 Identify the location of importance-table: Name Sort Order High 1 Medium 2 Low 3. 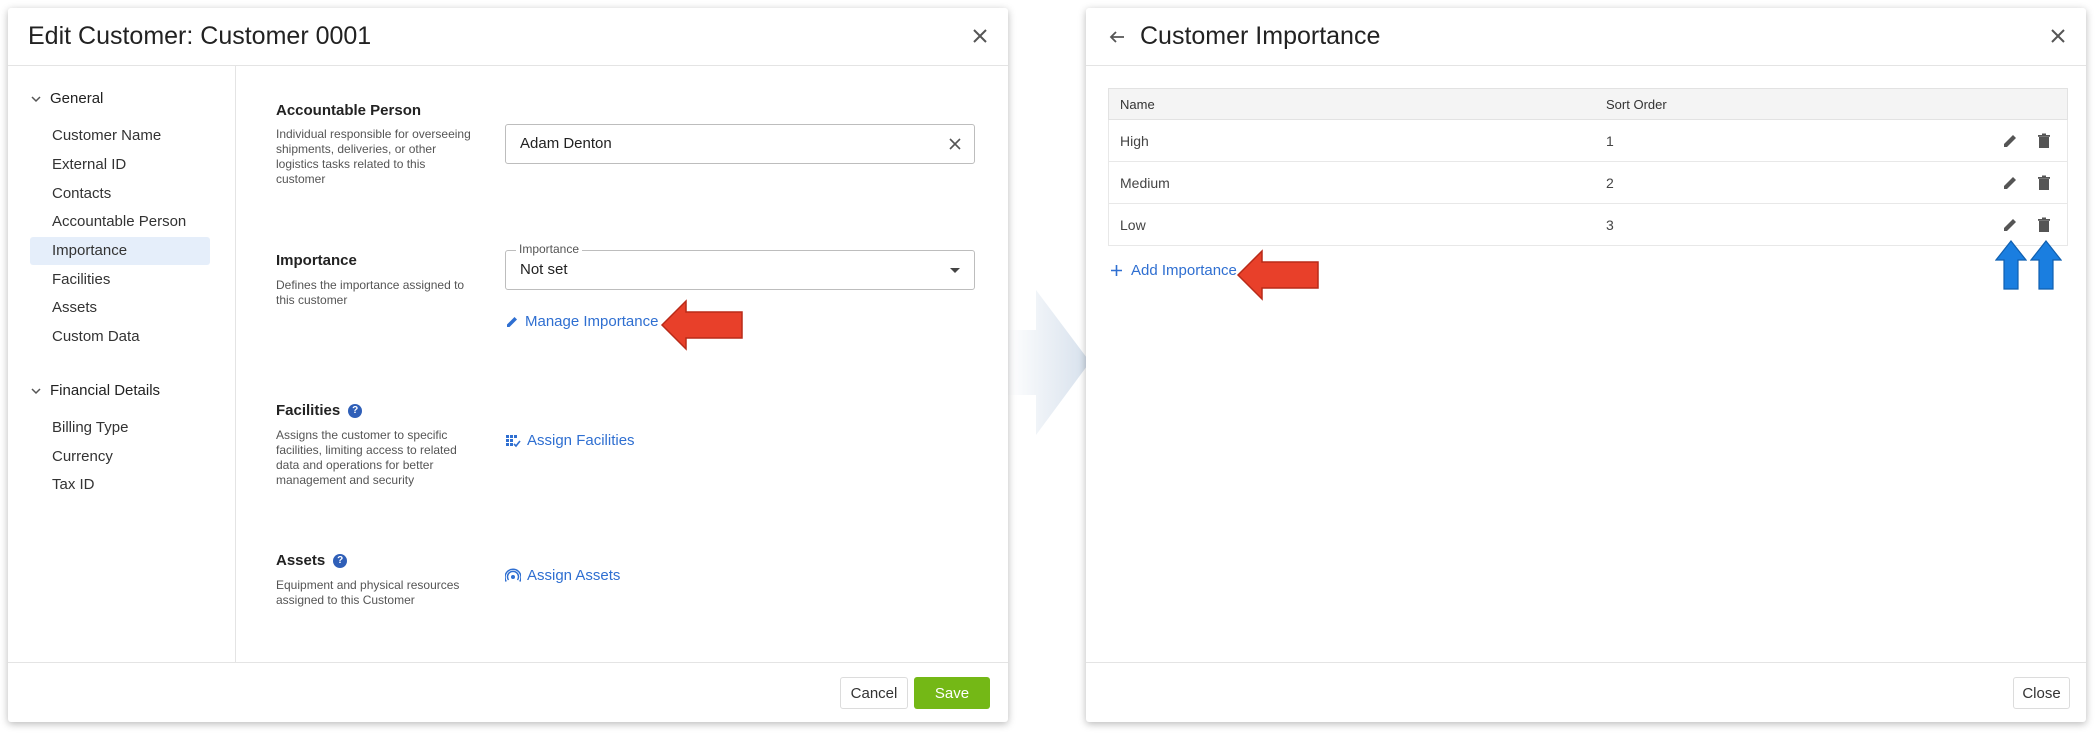
(1588, 167).